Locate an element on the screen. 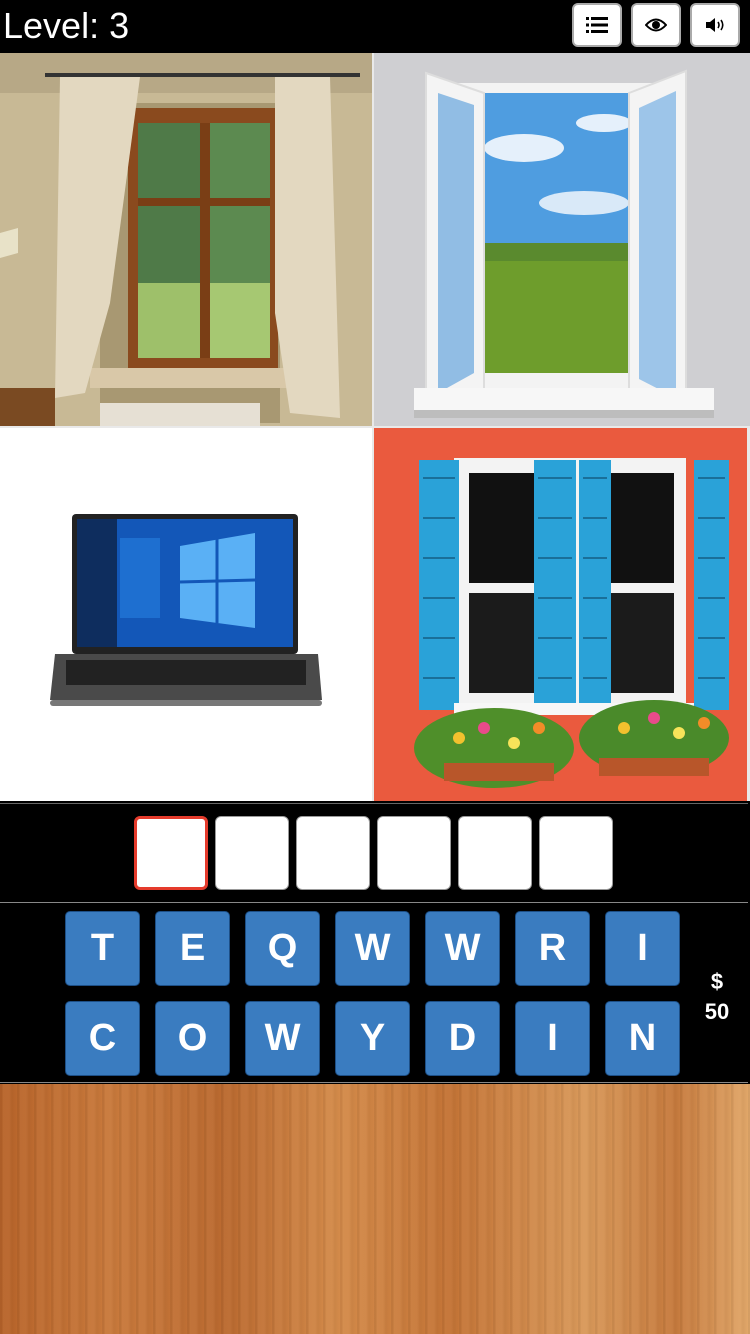 The image size is (750, 1334). picture-window-curtains is located at coordinates (186, 239).